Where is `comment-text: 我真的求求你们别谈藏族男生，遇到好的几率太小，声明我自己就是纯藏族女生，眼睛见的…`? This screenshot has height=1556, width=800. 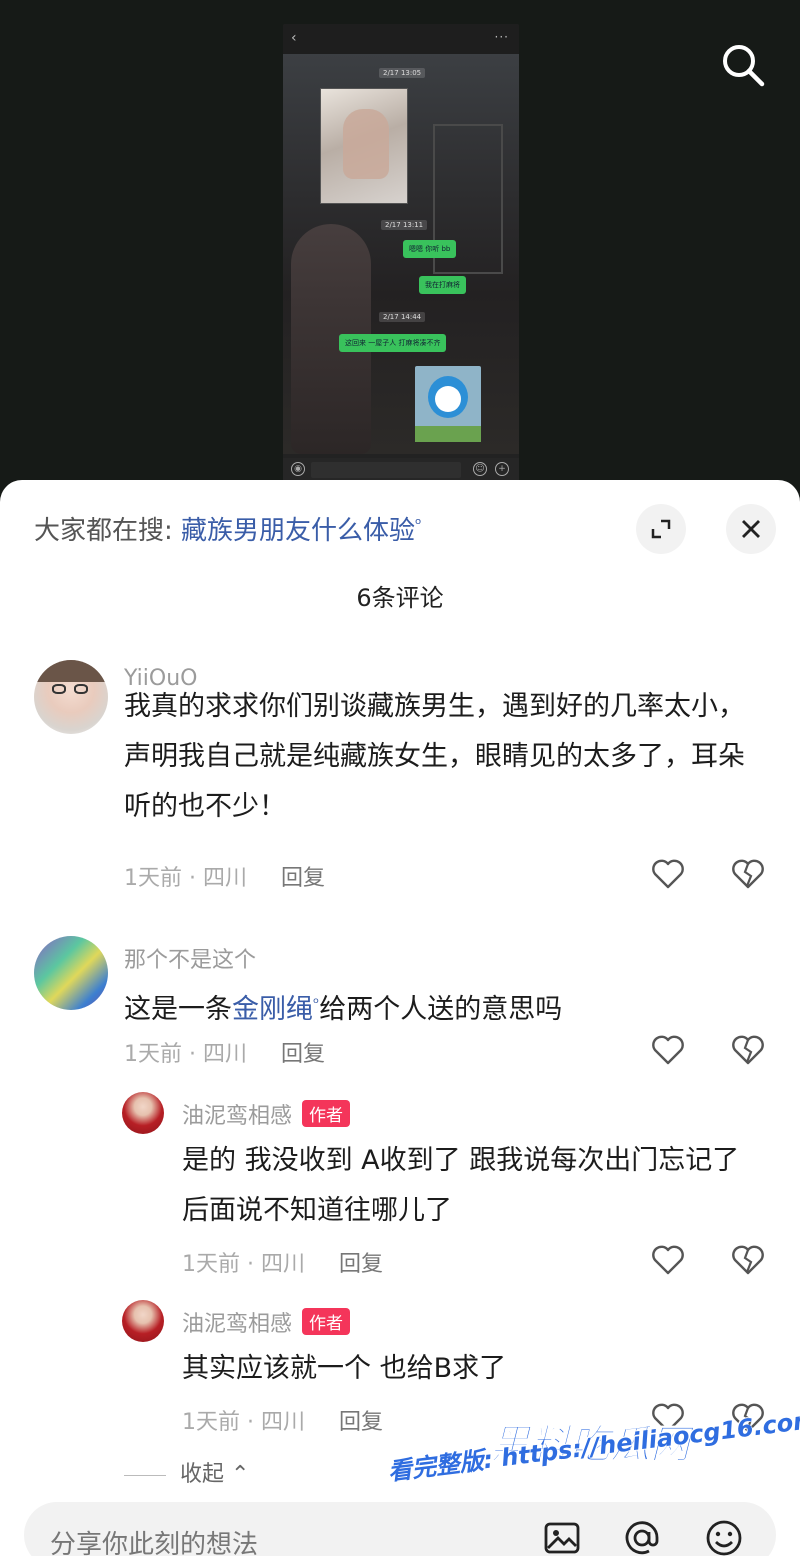
comment-text: 我真的求求你们别谈藏族男生，遇到好的几率太小，声明我自己就是纯藏族女生，眼睛见的… is located at coordinates (434, 756).